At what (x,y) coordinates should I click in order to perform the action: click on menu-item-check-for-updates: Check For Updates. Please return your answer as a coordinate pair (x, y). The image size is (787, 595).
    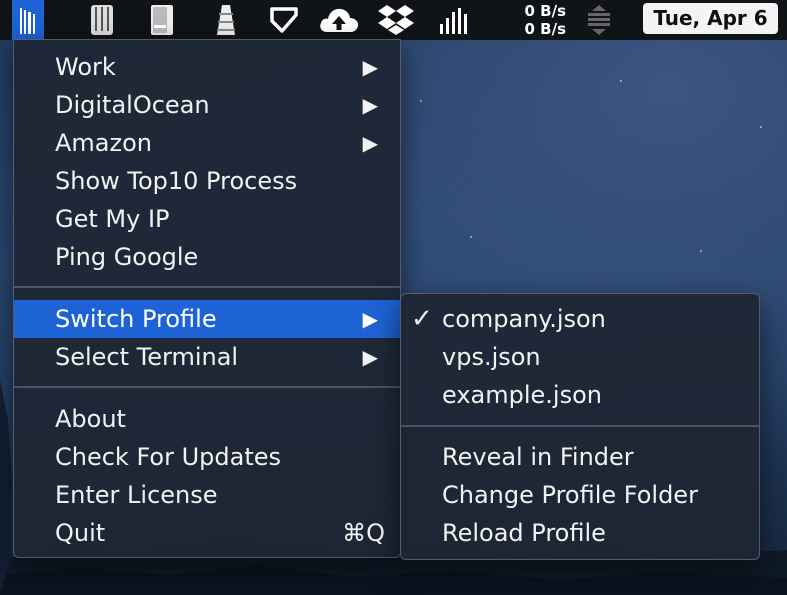
    Looking at the image, I should click on (207, 457).